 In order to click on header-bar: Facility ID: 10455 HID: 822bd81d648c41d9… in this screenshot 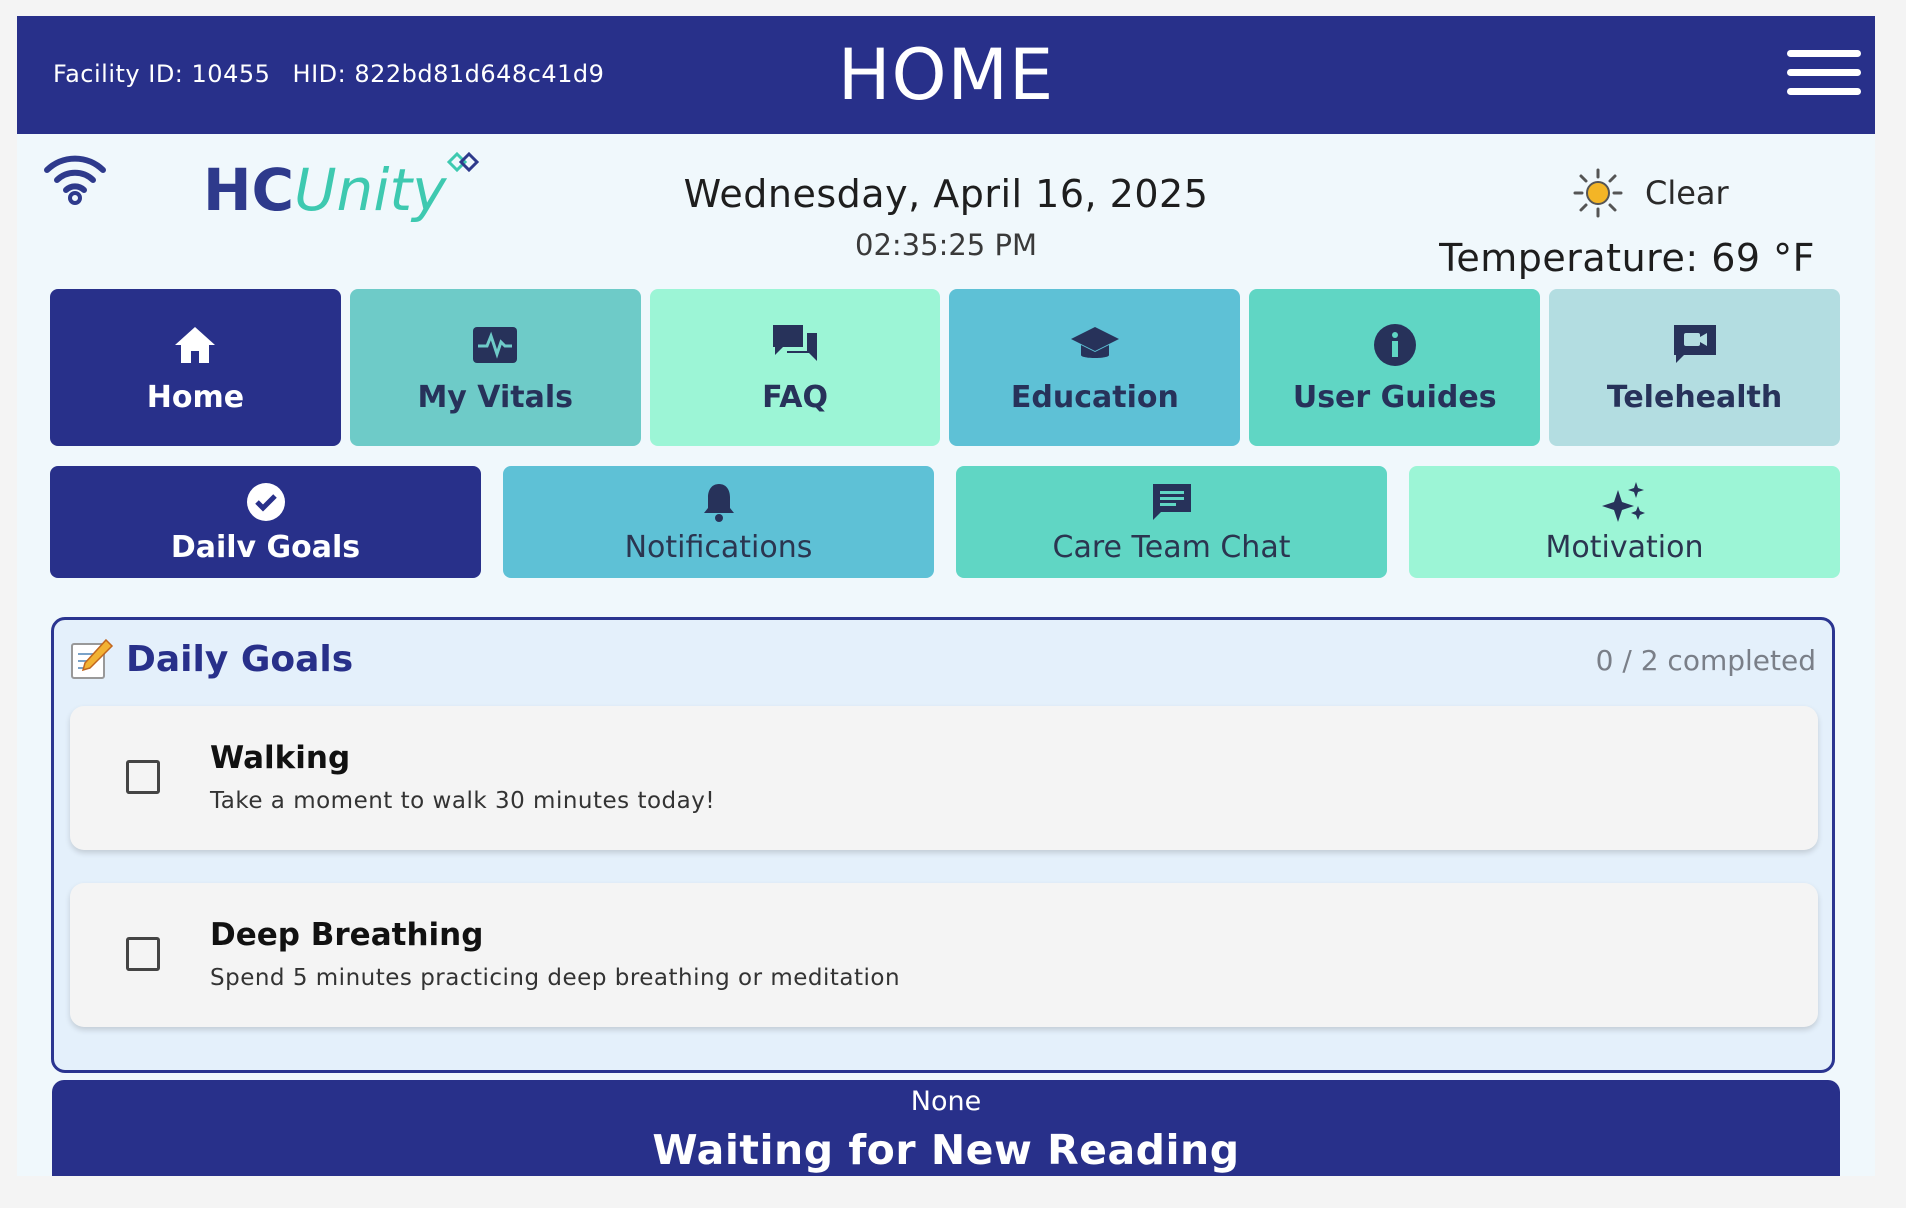, I will do `click(946, 75)`.